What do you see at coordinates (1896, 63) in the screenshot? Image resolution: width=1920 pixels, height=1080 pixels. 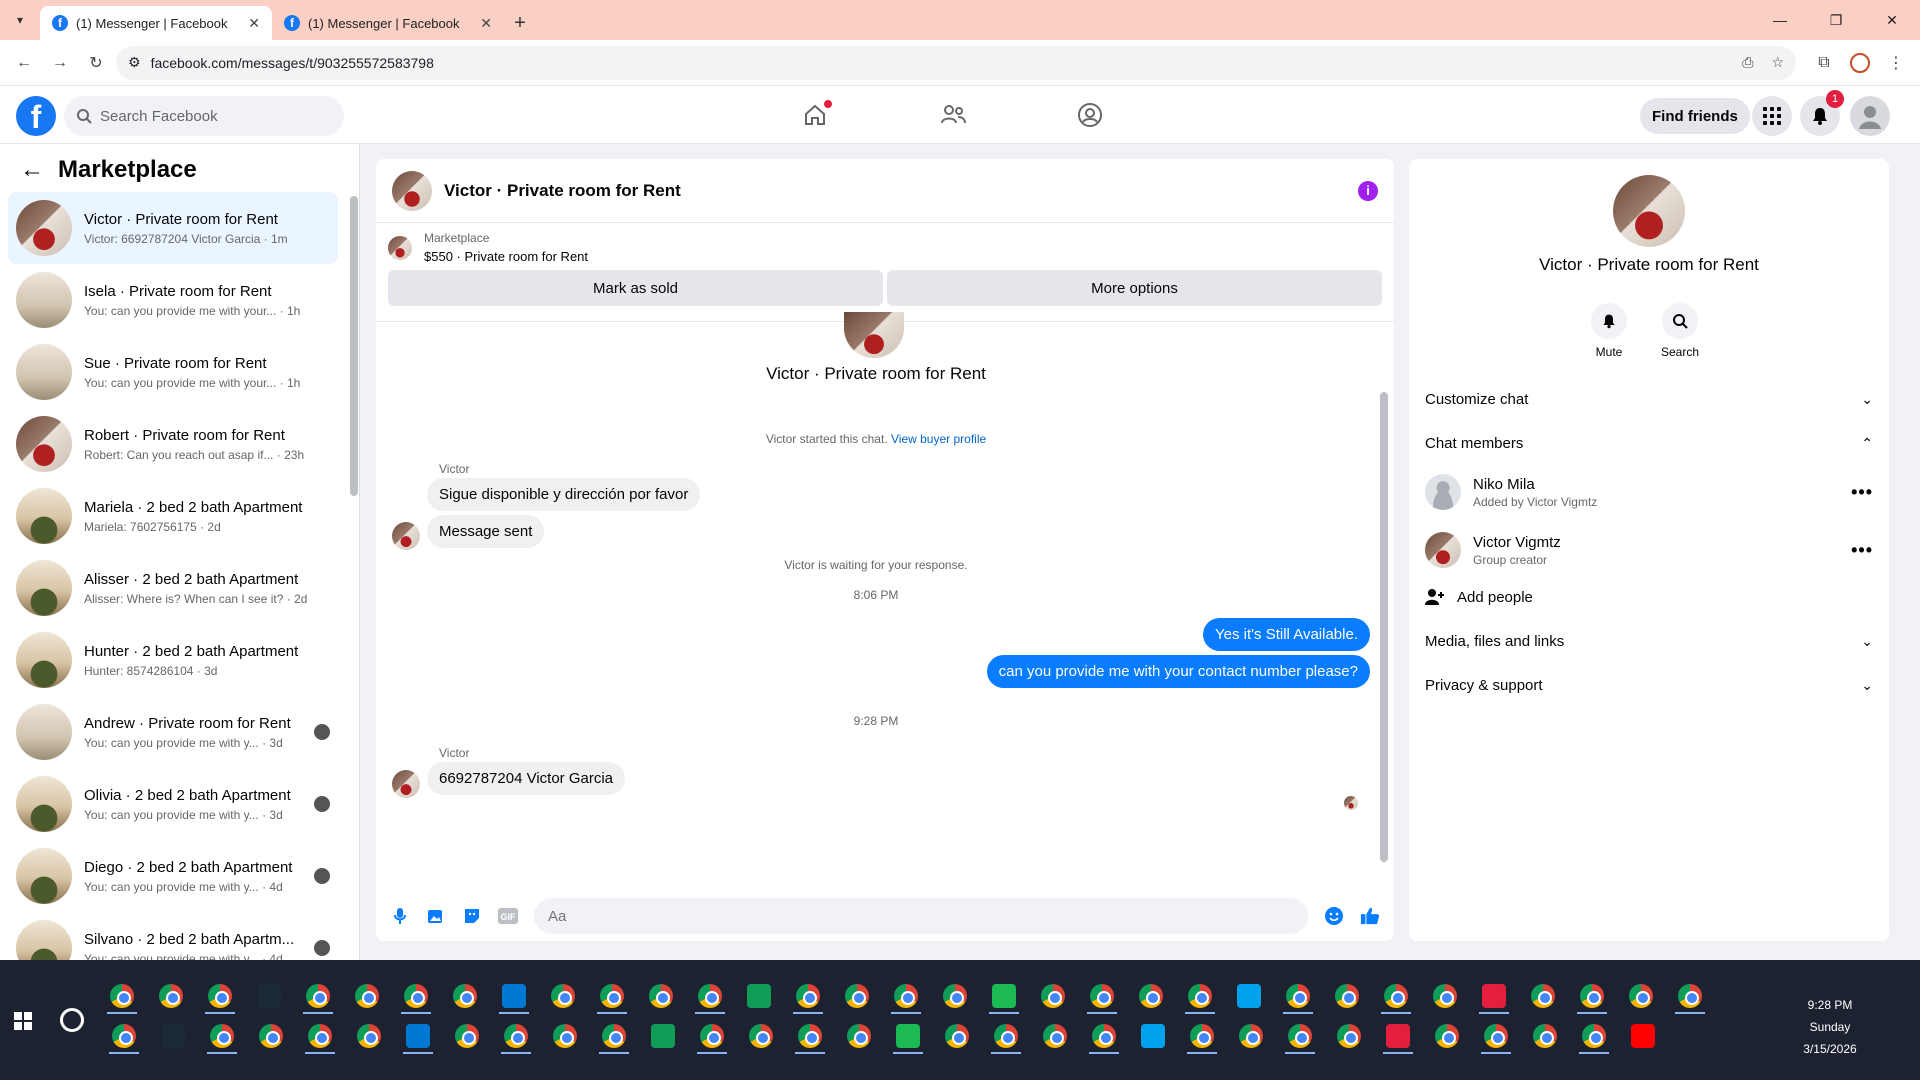 I see `browser-menu-icon: ⋮` at bounding box center [1896, 63].